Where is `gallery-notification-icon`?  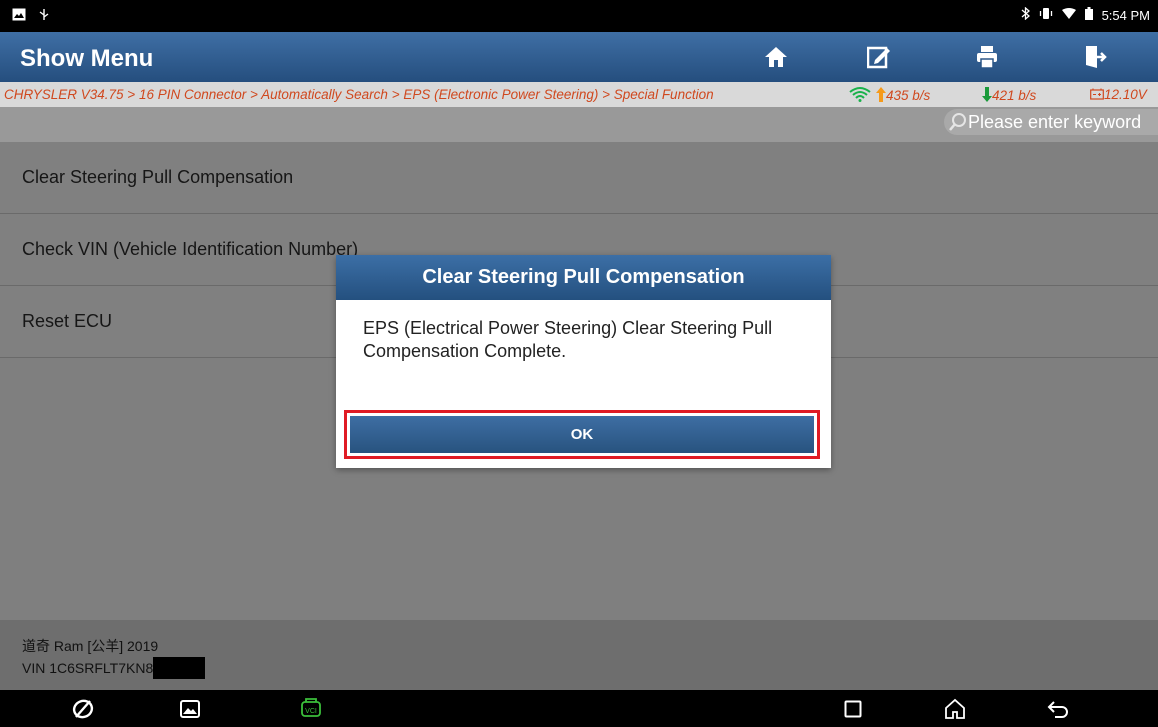
gallery-notification-icon is located at coordinates (19, 16).